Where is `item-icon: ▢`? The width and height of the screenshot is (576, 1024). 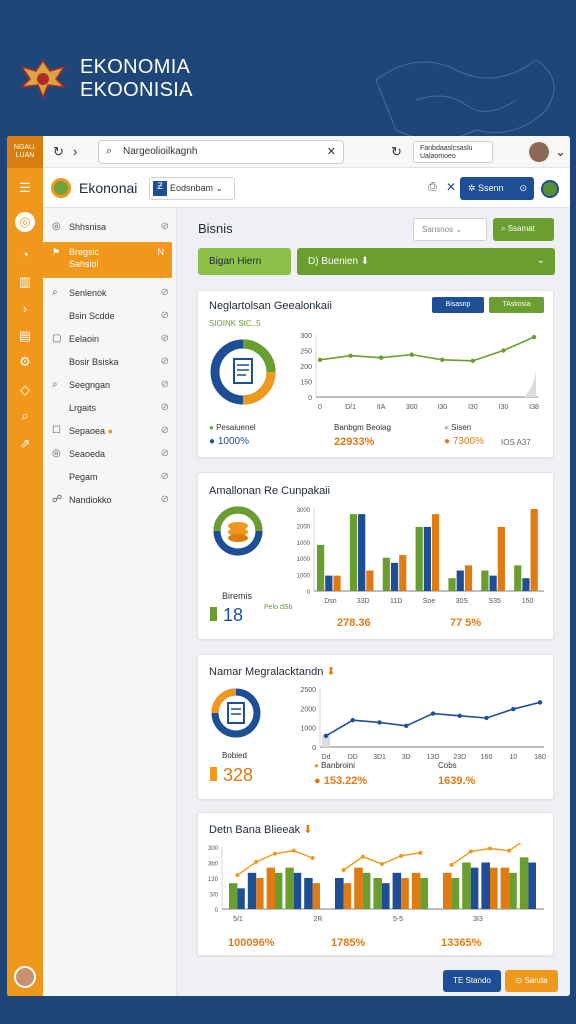
item-icon: ▢ is located at coordinates (57, 338).